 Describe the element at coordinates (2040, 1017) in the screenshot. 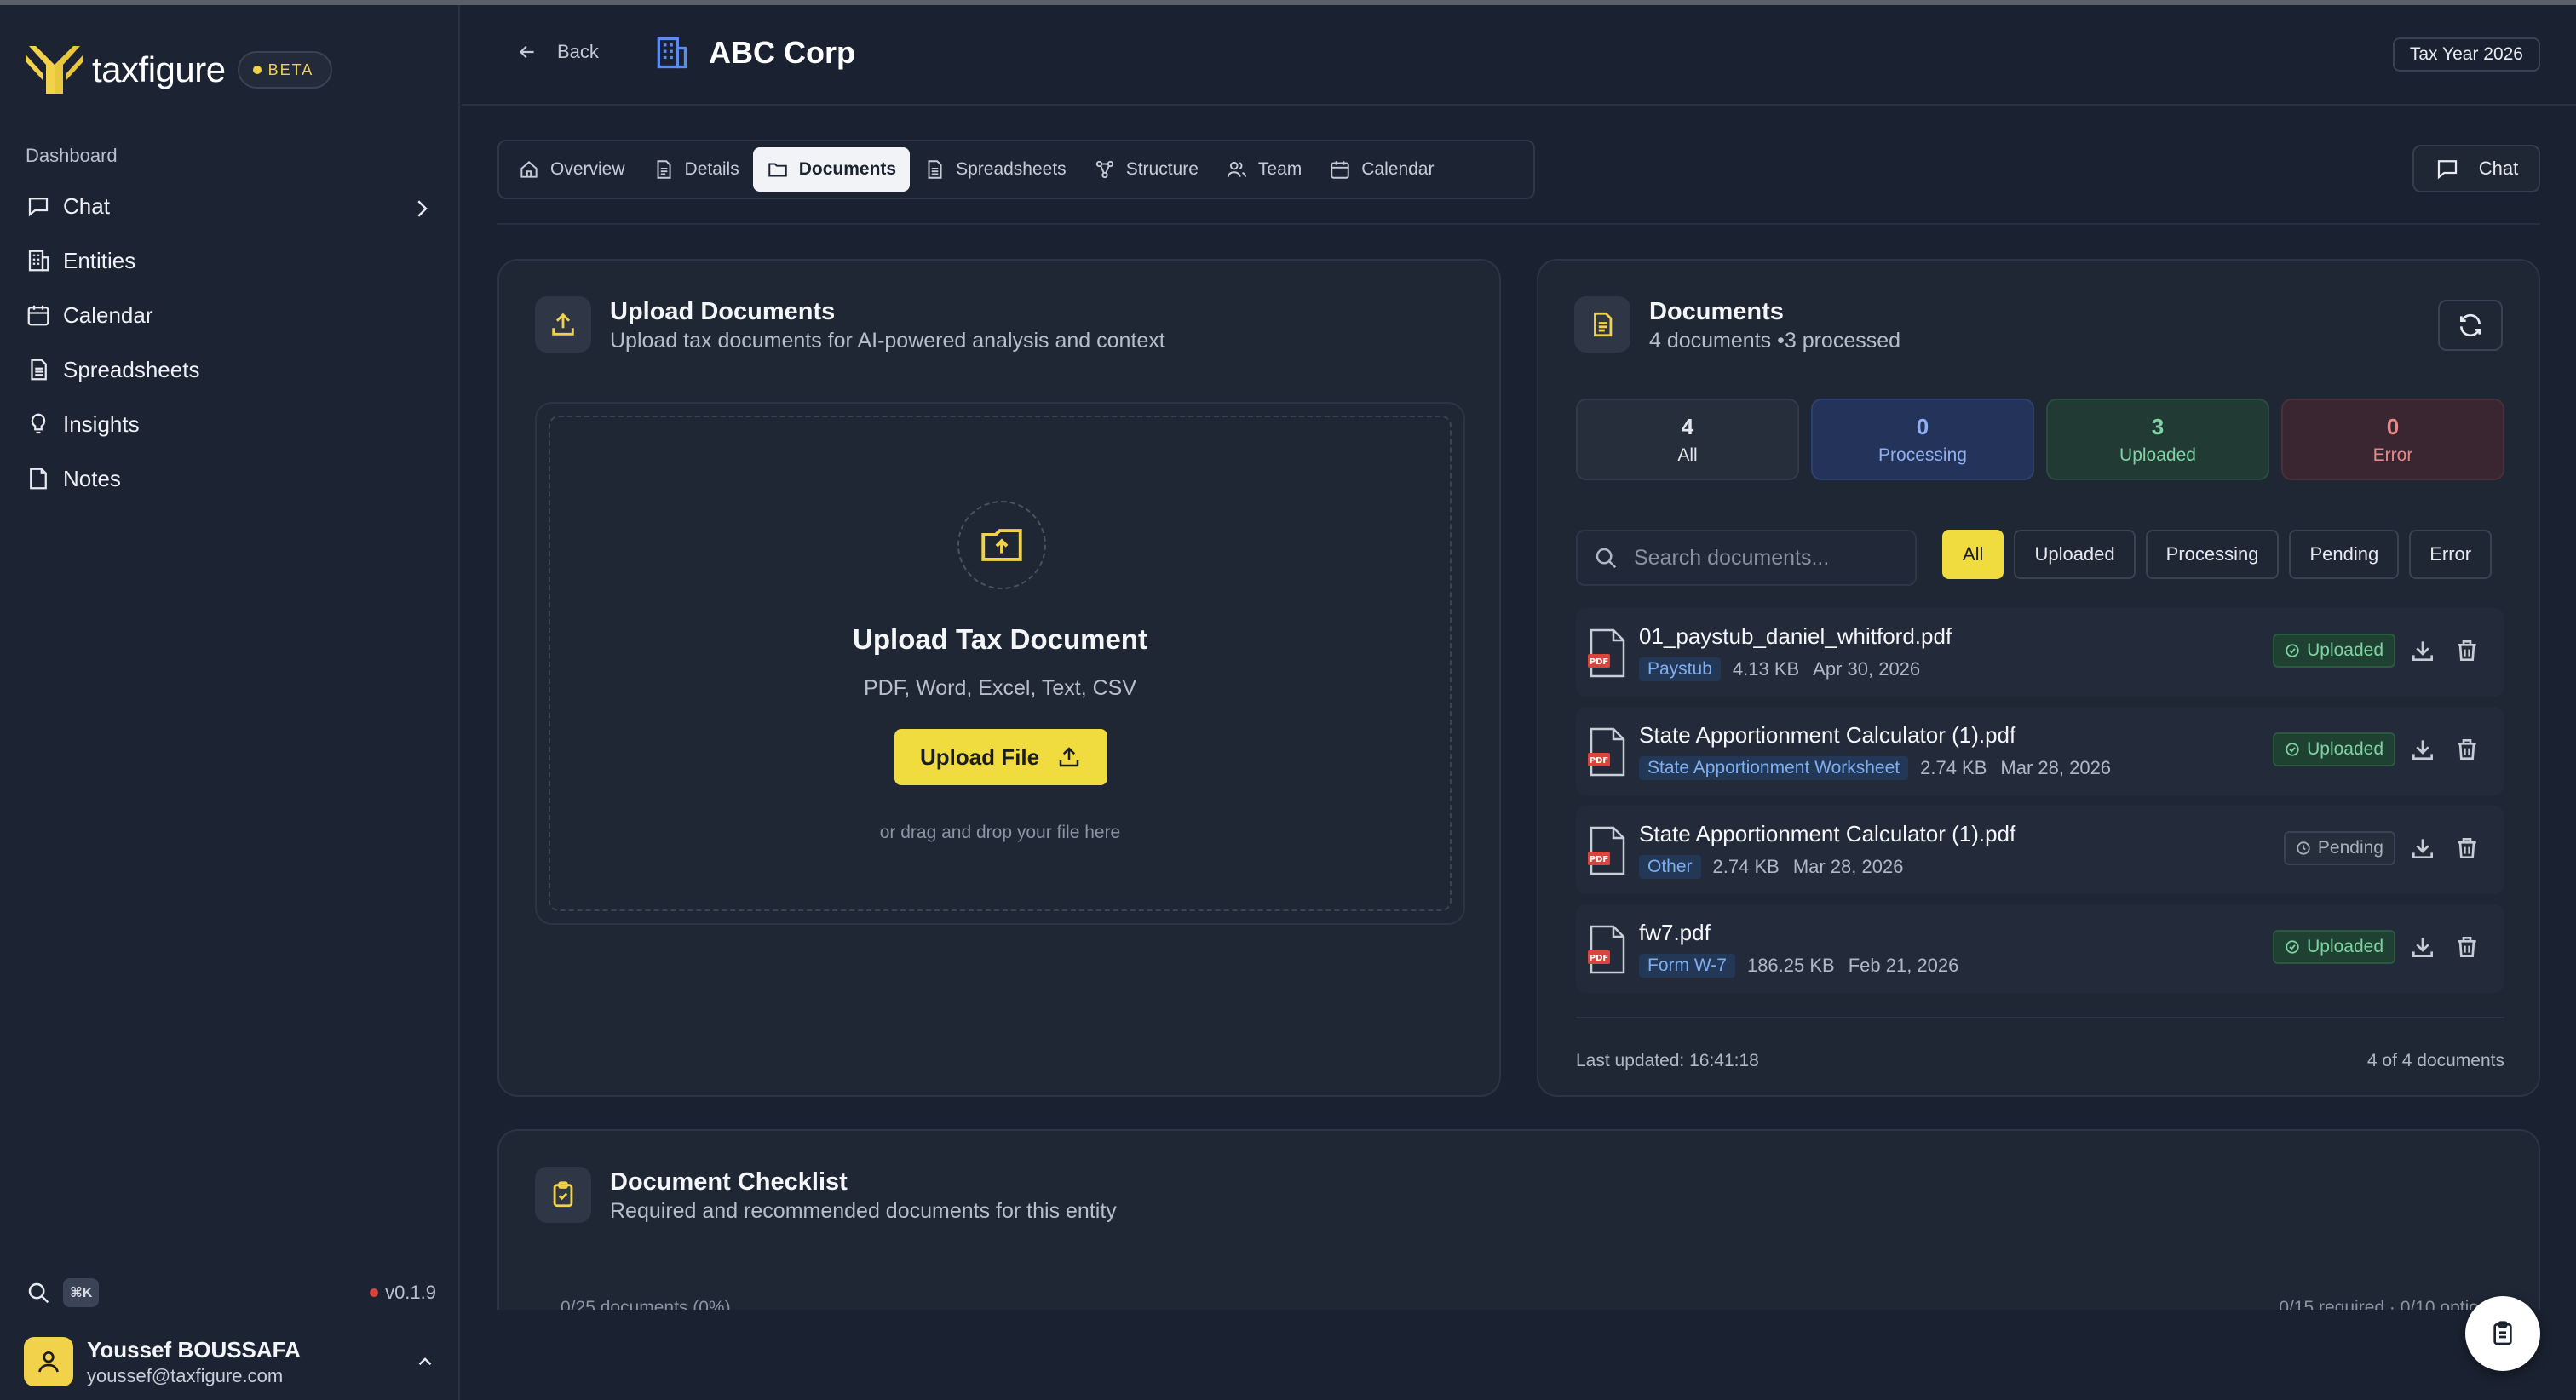

I see `documents-footer-divider` at that location.